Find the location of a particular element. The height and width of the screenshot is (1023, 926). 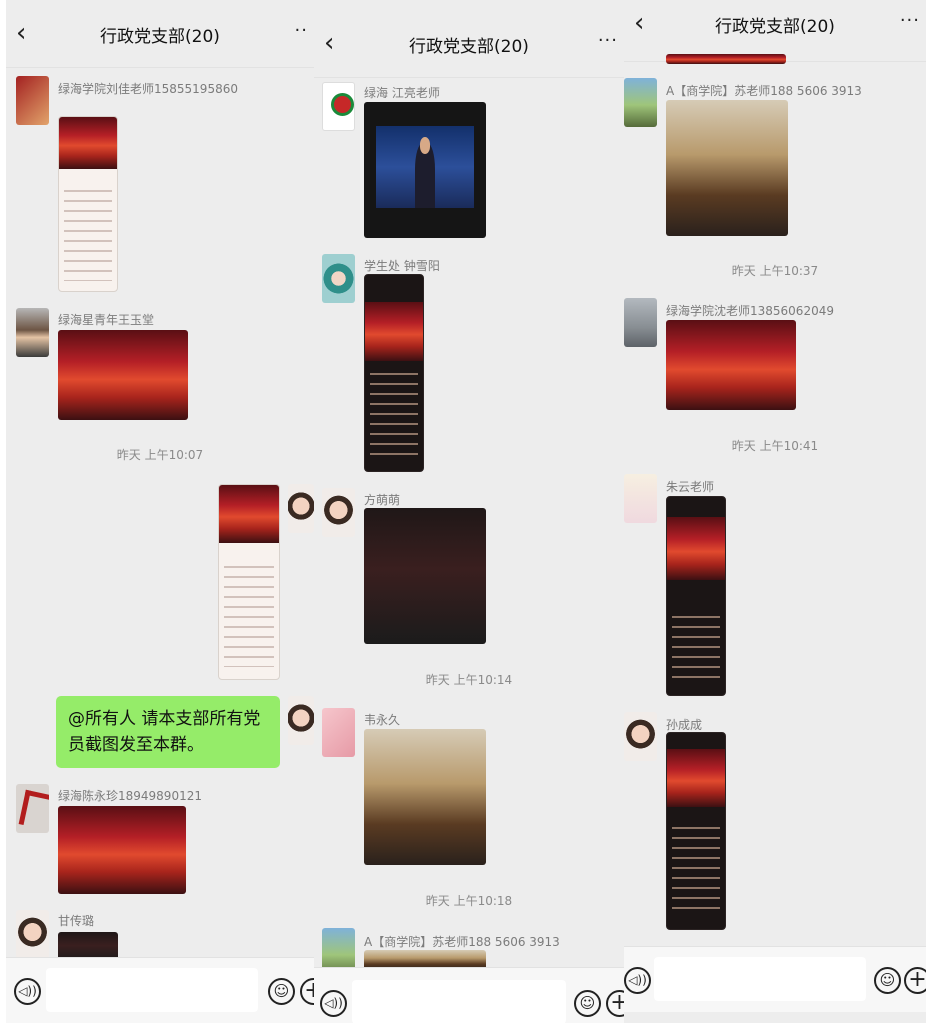

sender-name: 绿海陈永珍18949890121 is located at coordinates (130, 796).